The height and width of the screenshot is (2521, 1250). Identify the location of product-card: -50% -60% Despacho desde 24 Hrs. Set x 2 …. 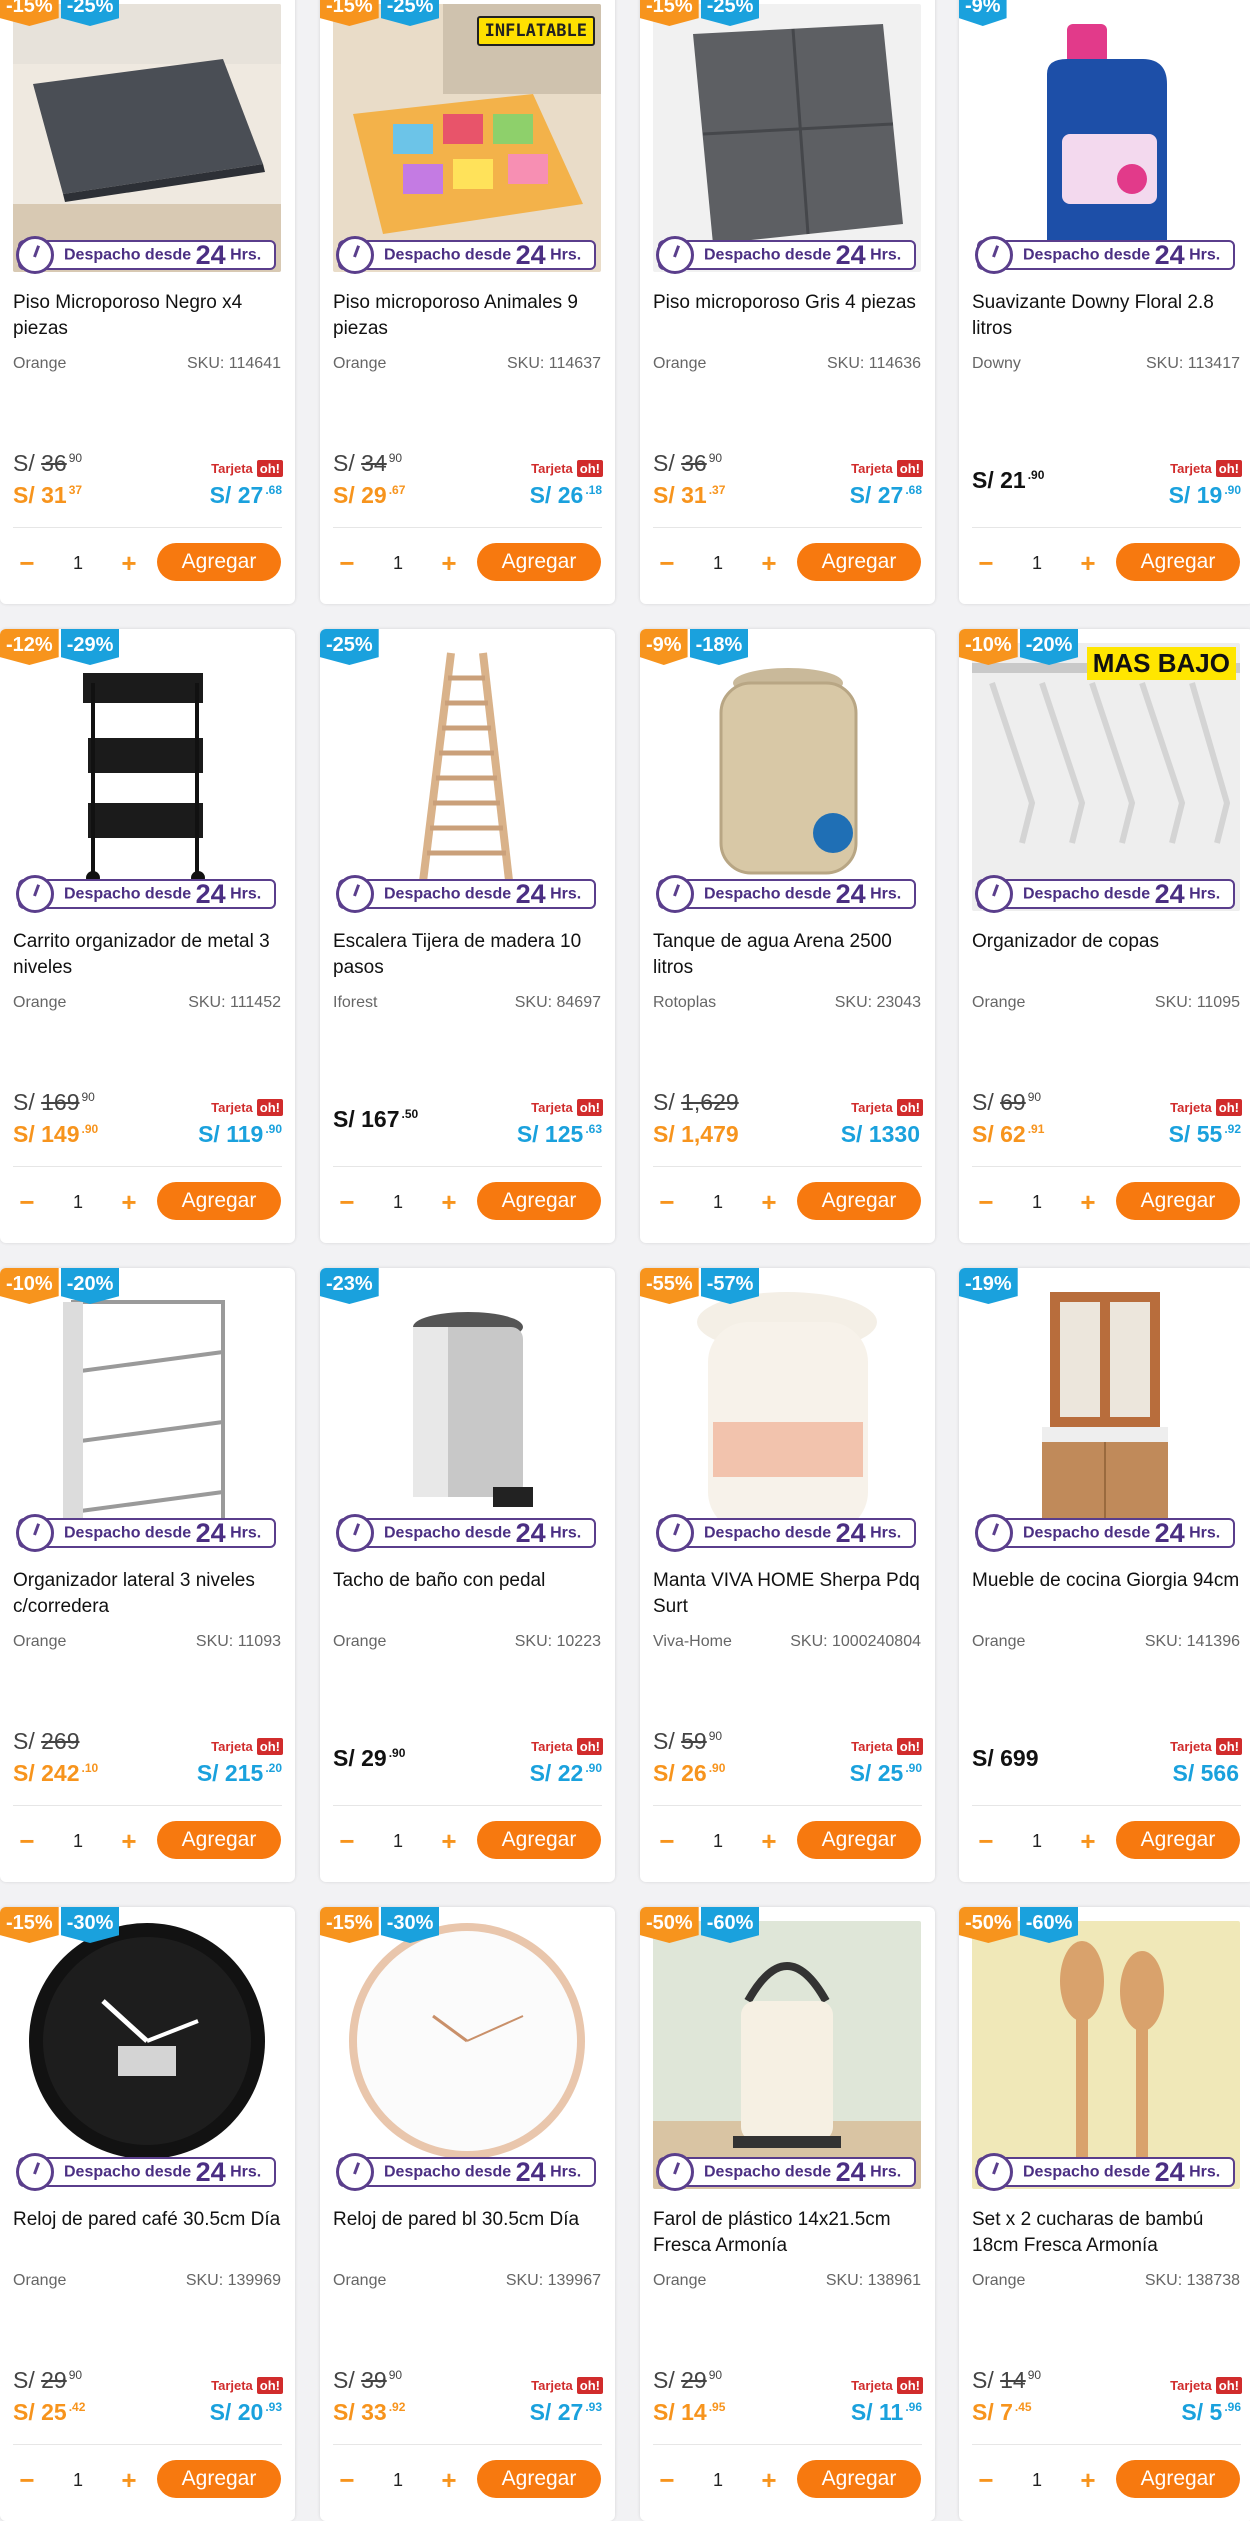
(1104, 2214).